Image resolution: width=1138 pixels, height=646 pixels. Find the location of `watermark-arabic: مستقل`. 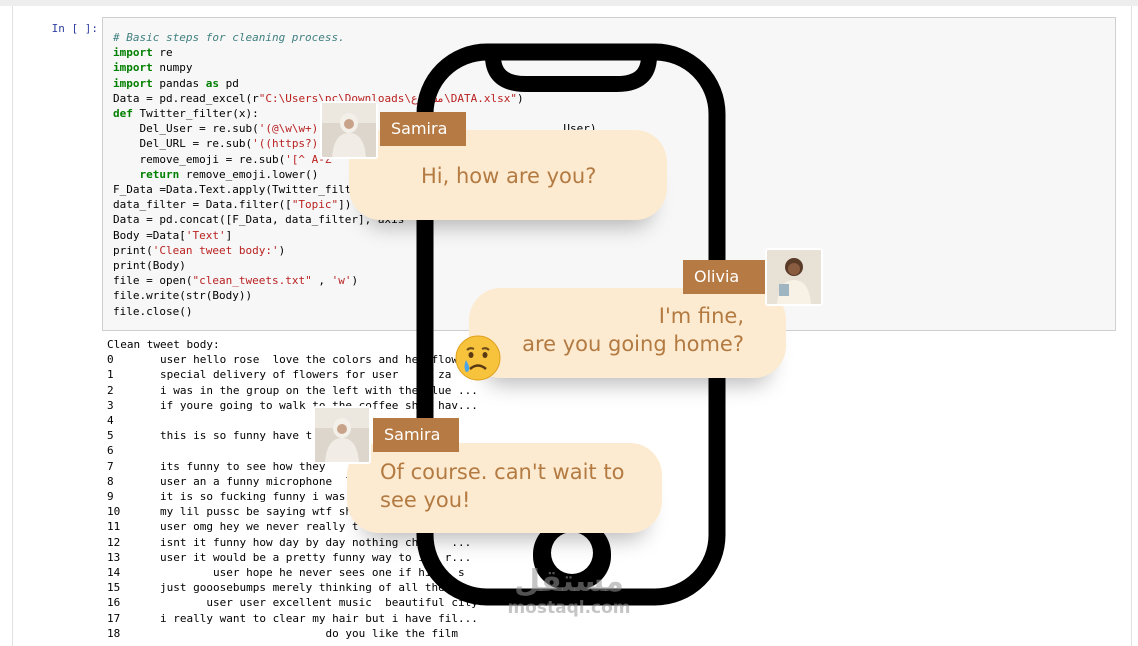

watermark-arabic: مستقل is located at coordinates (569, 581).